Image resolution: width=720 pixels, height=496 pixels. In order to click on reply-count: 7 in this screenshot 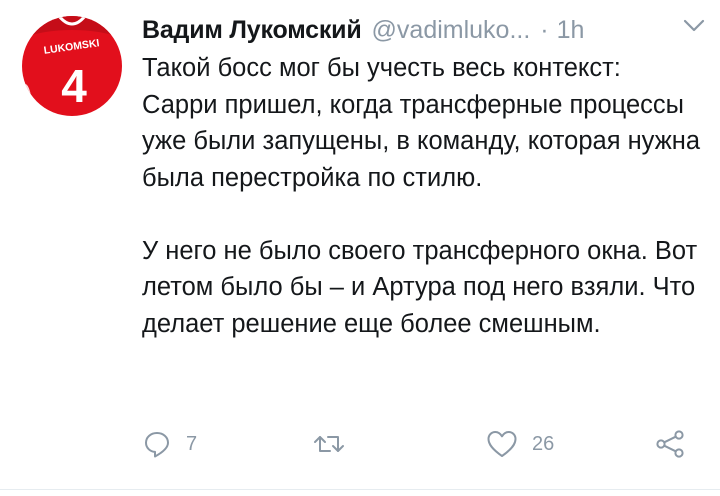, I will do `click(192, 443)`.